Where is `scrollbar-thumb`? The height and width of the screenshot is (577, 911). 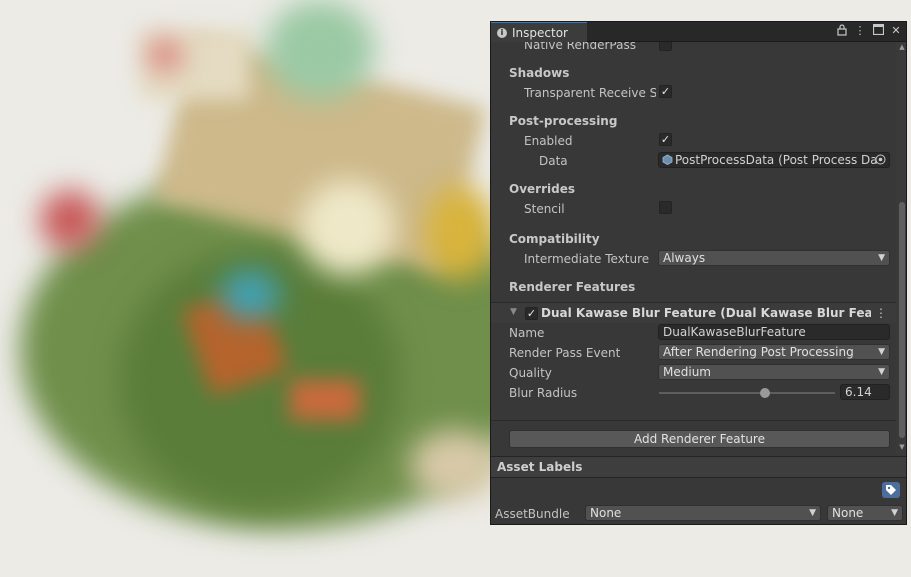 scrollbar-thumb is located at coordinates (902, 320).